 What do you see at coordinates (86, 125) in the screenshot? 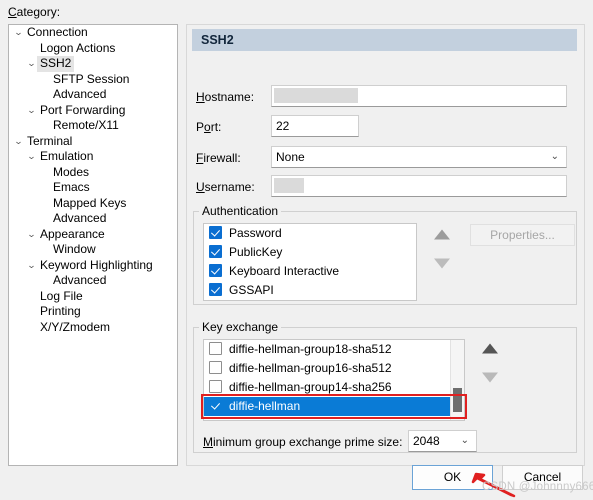
I see `tree-item-label: Remote/X11` at bounding box center [86, 125].